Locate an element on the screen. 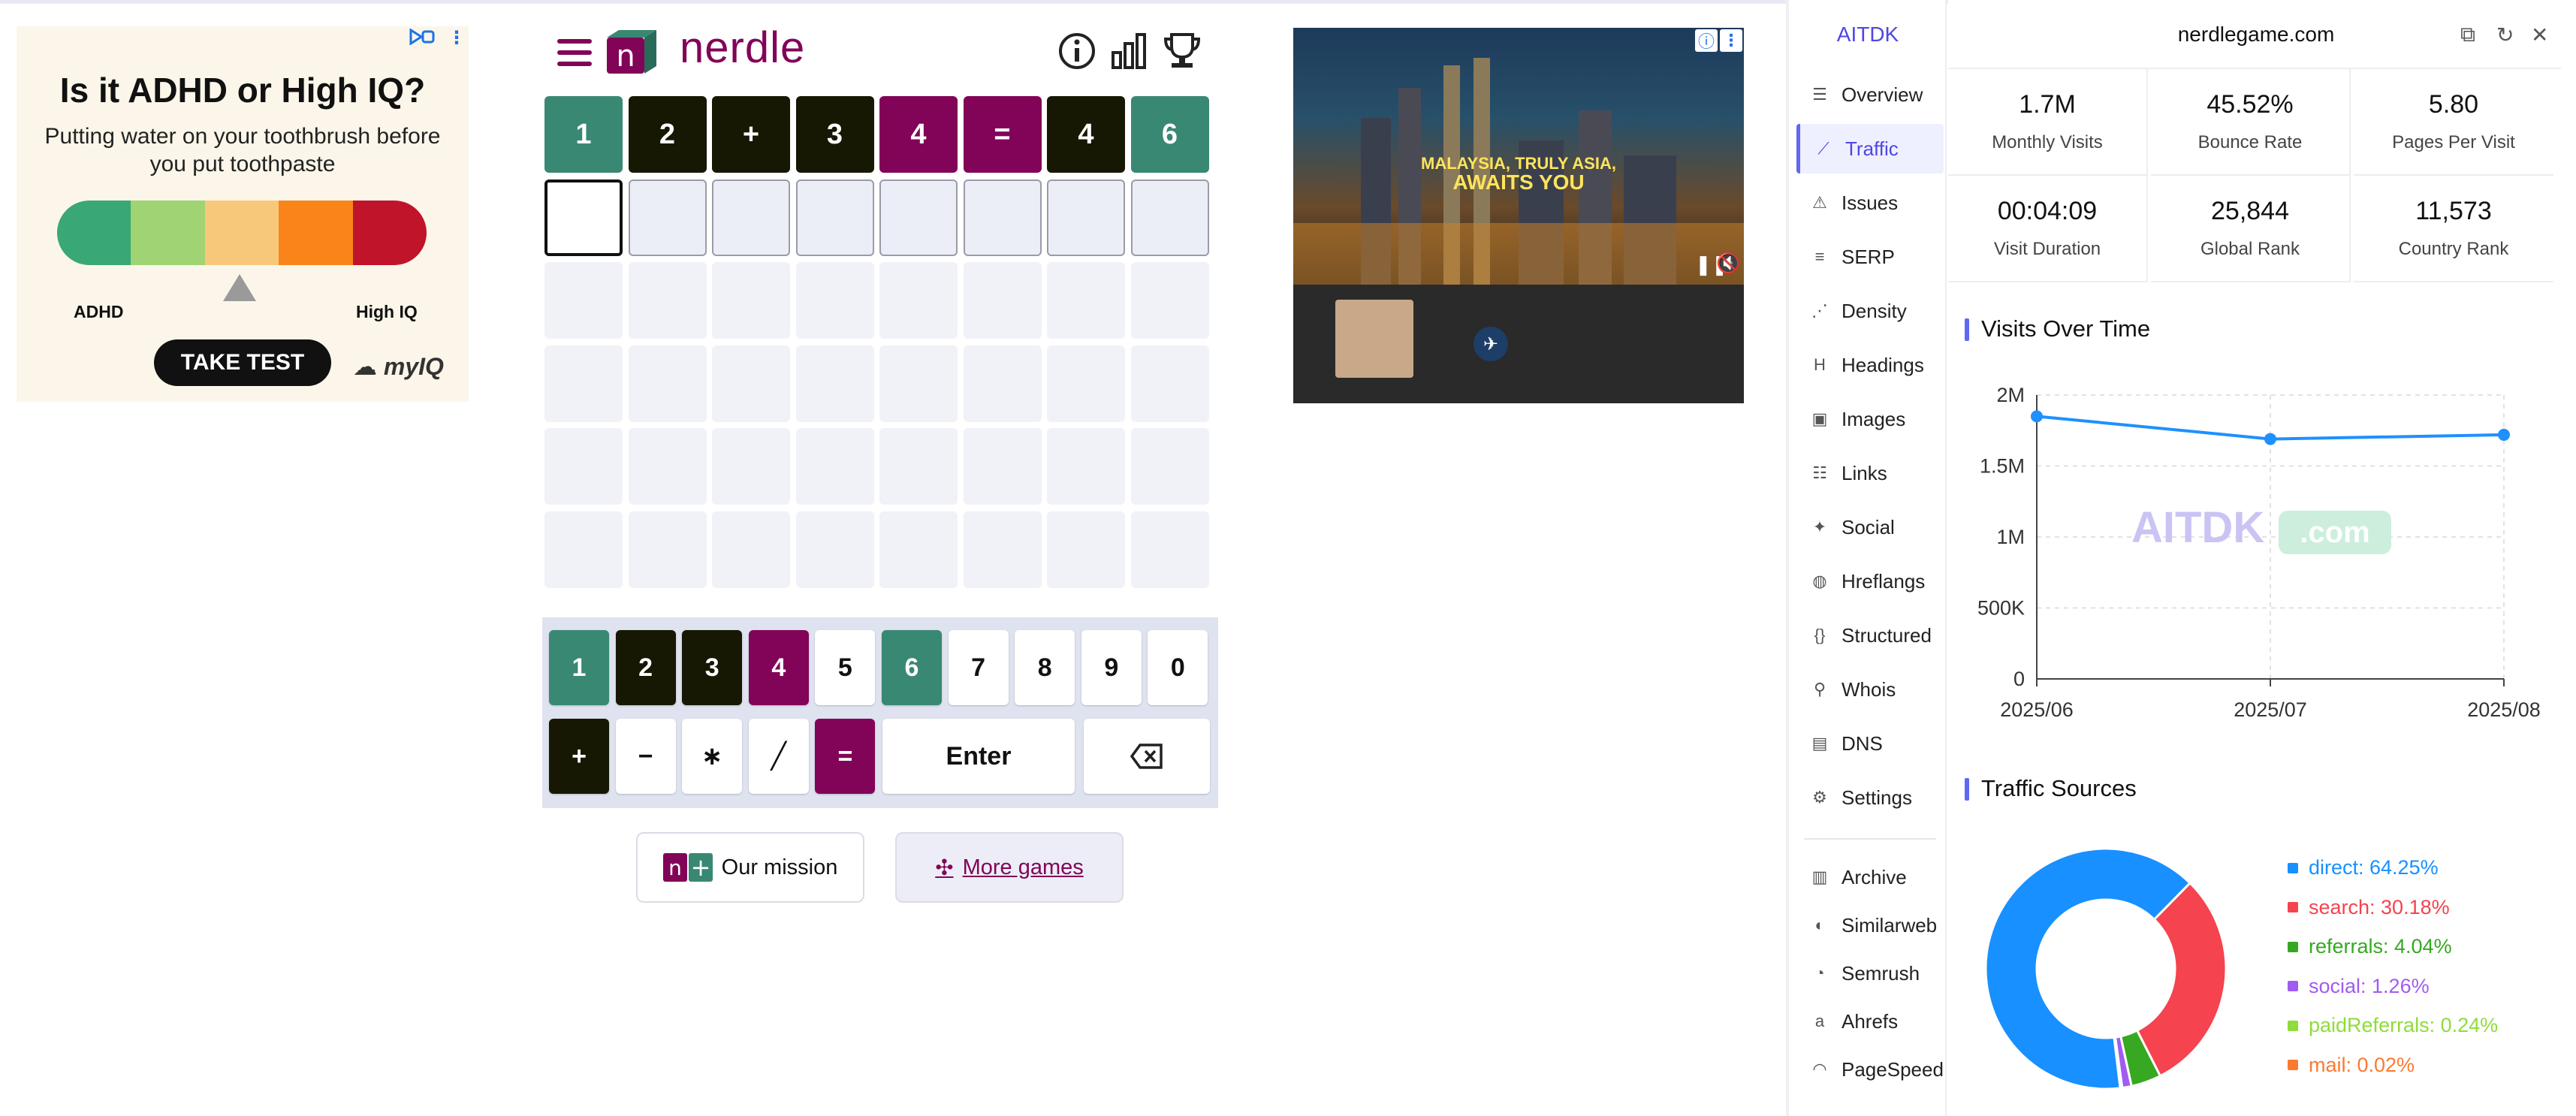 The width and height of the screenshot is (2576, 1116). tool-link-ahrefs: a Ahrefs is located at coordinates (1870, 1021).